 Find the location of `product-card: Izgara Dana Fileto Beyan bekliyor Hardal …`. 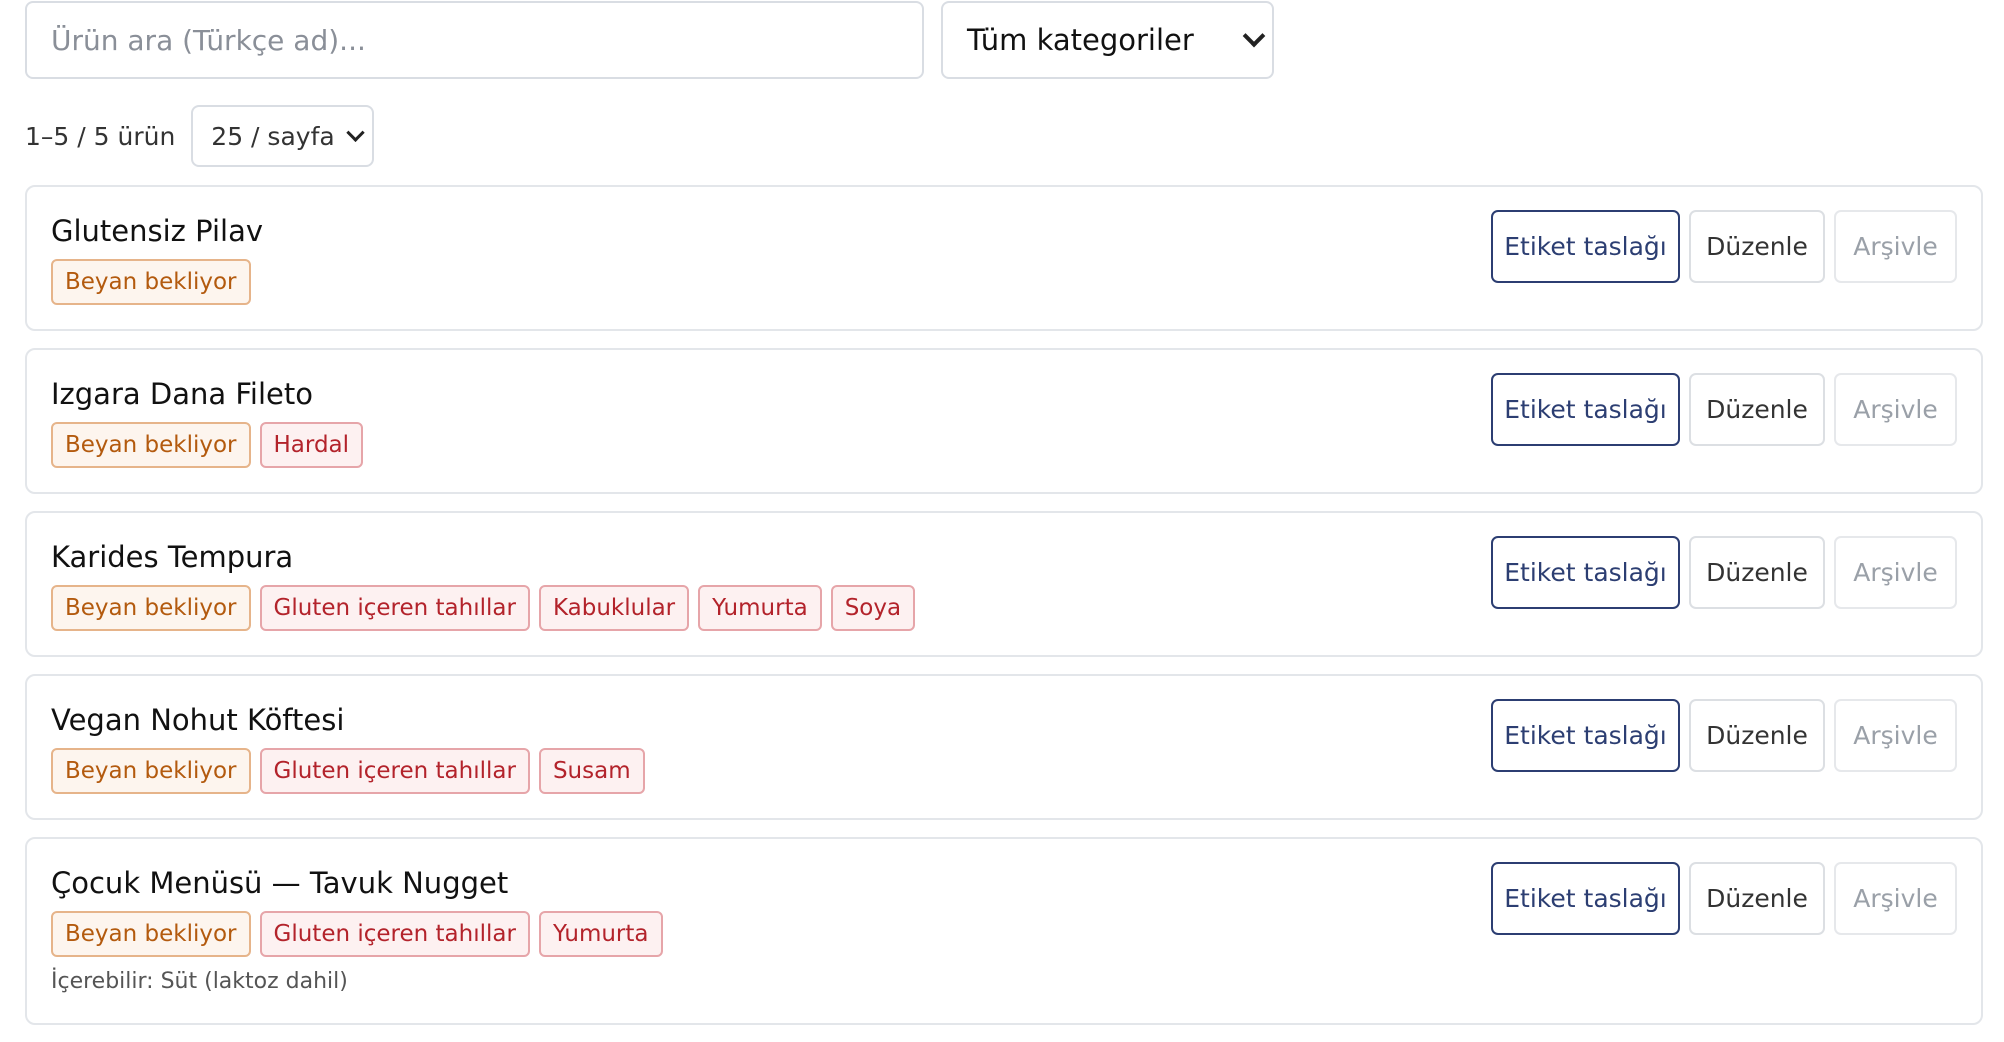

product-card: Izgara Dana Fileto Beyan bekliyor Hardal … is located at coordinates (1004, 421).